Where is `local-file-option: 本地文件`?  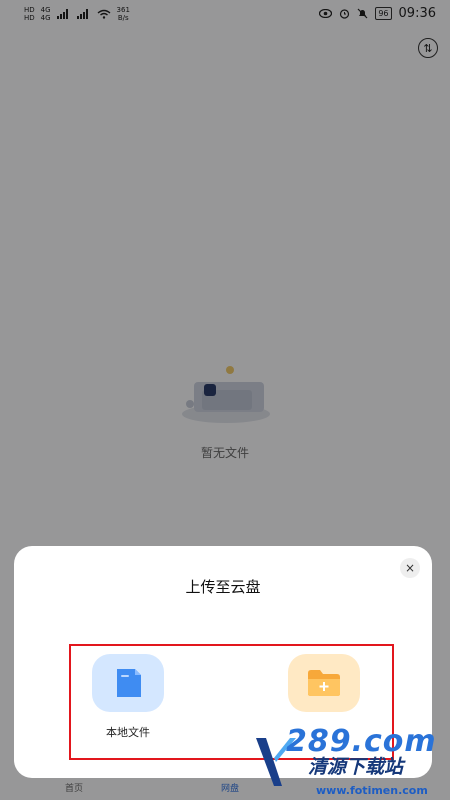
local-file-option: 本地文件 is located at coordinates (128, 697).